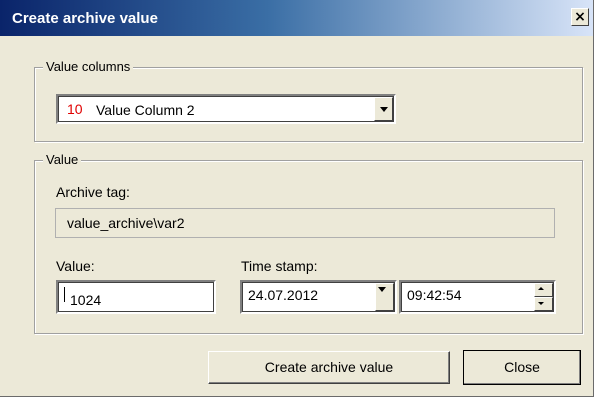 This screenshot has width=595, height=398. I want to click on value-column-dropdown-button, so click(383, 109).